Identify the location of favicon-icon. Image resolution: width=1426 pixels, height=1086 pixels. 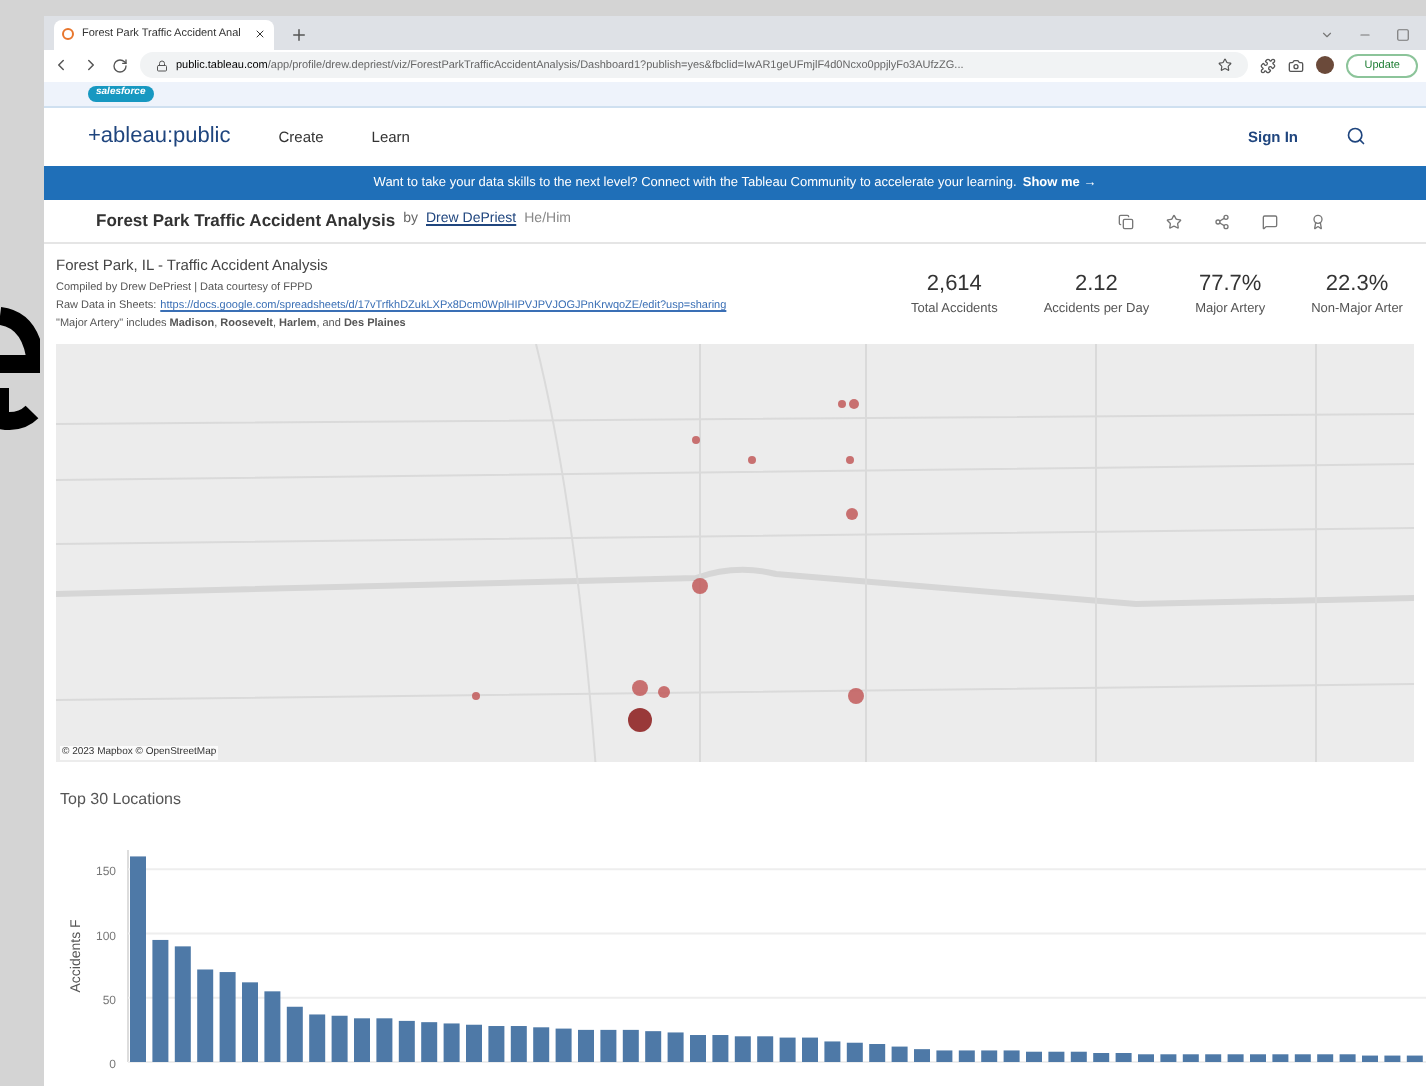
(68, 34).